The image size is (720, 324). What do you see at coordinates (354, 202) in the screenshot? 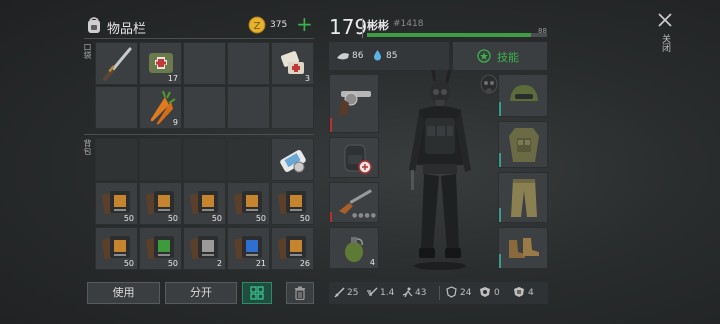
I see `secondary-weapon-slot: ●●●●` at bounding box center [354, 202].